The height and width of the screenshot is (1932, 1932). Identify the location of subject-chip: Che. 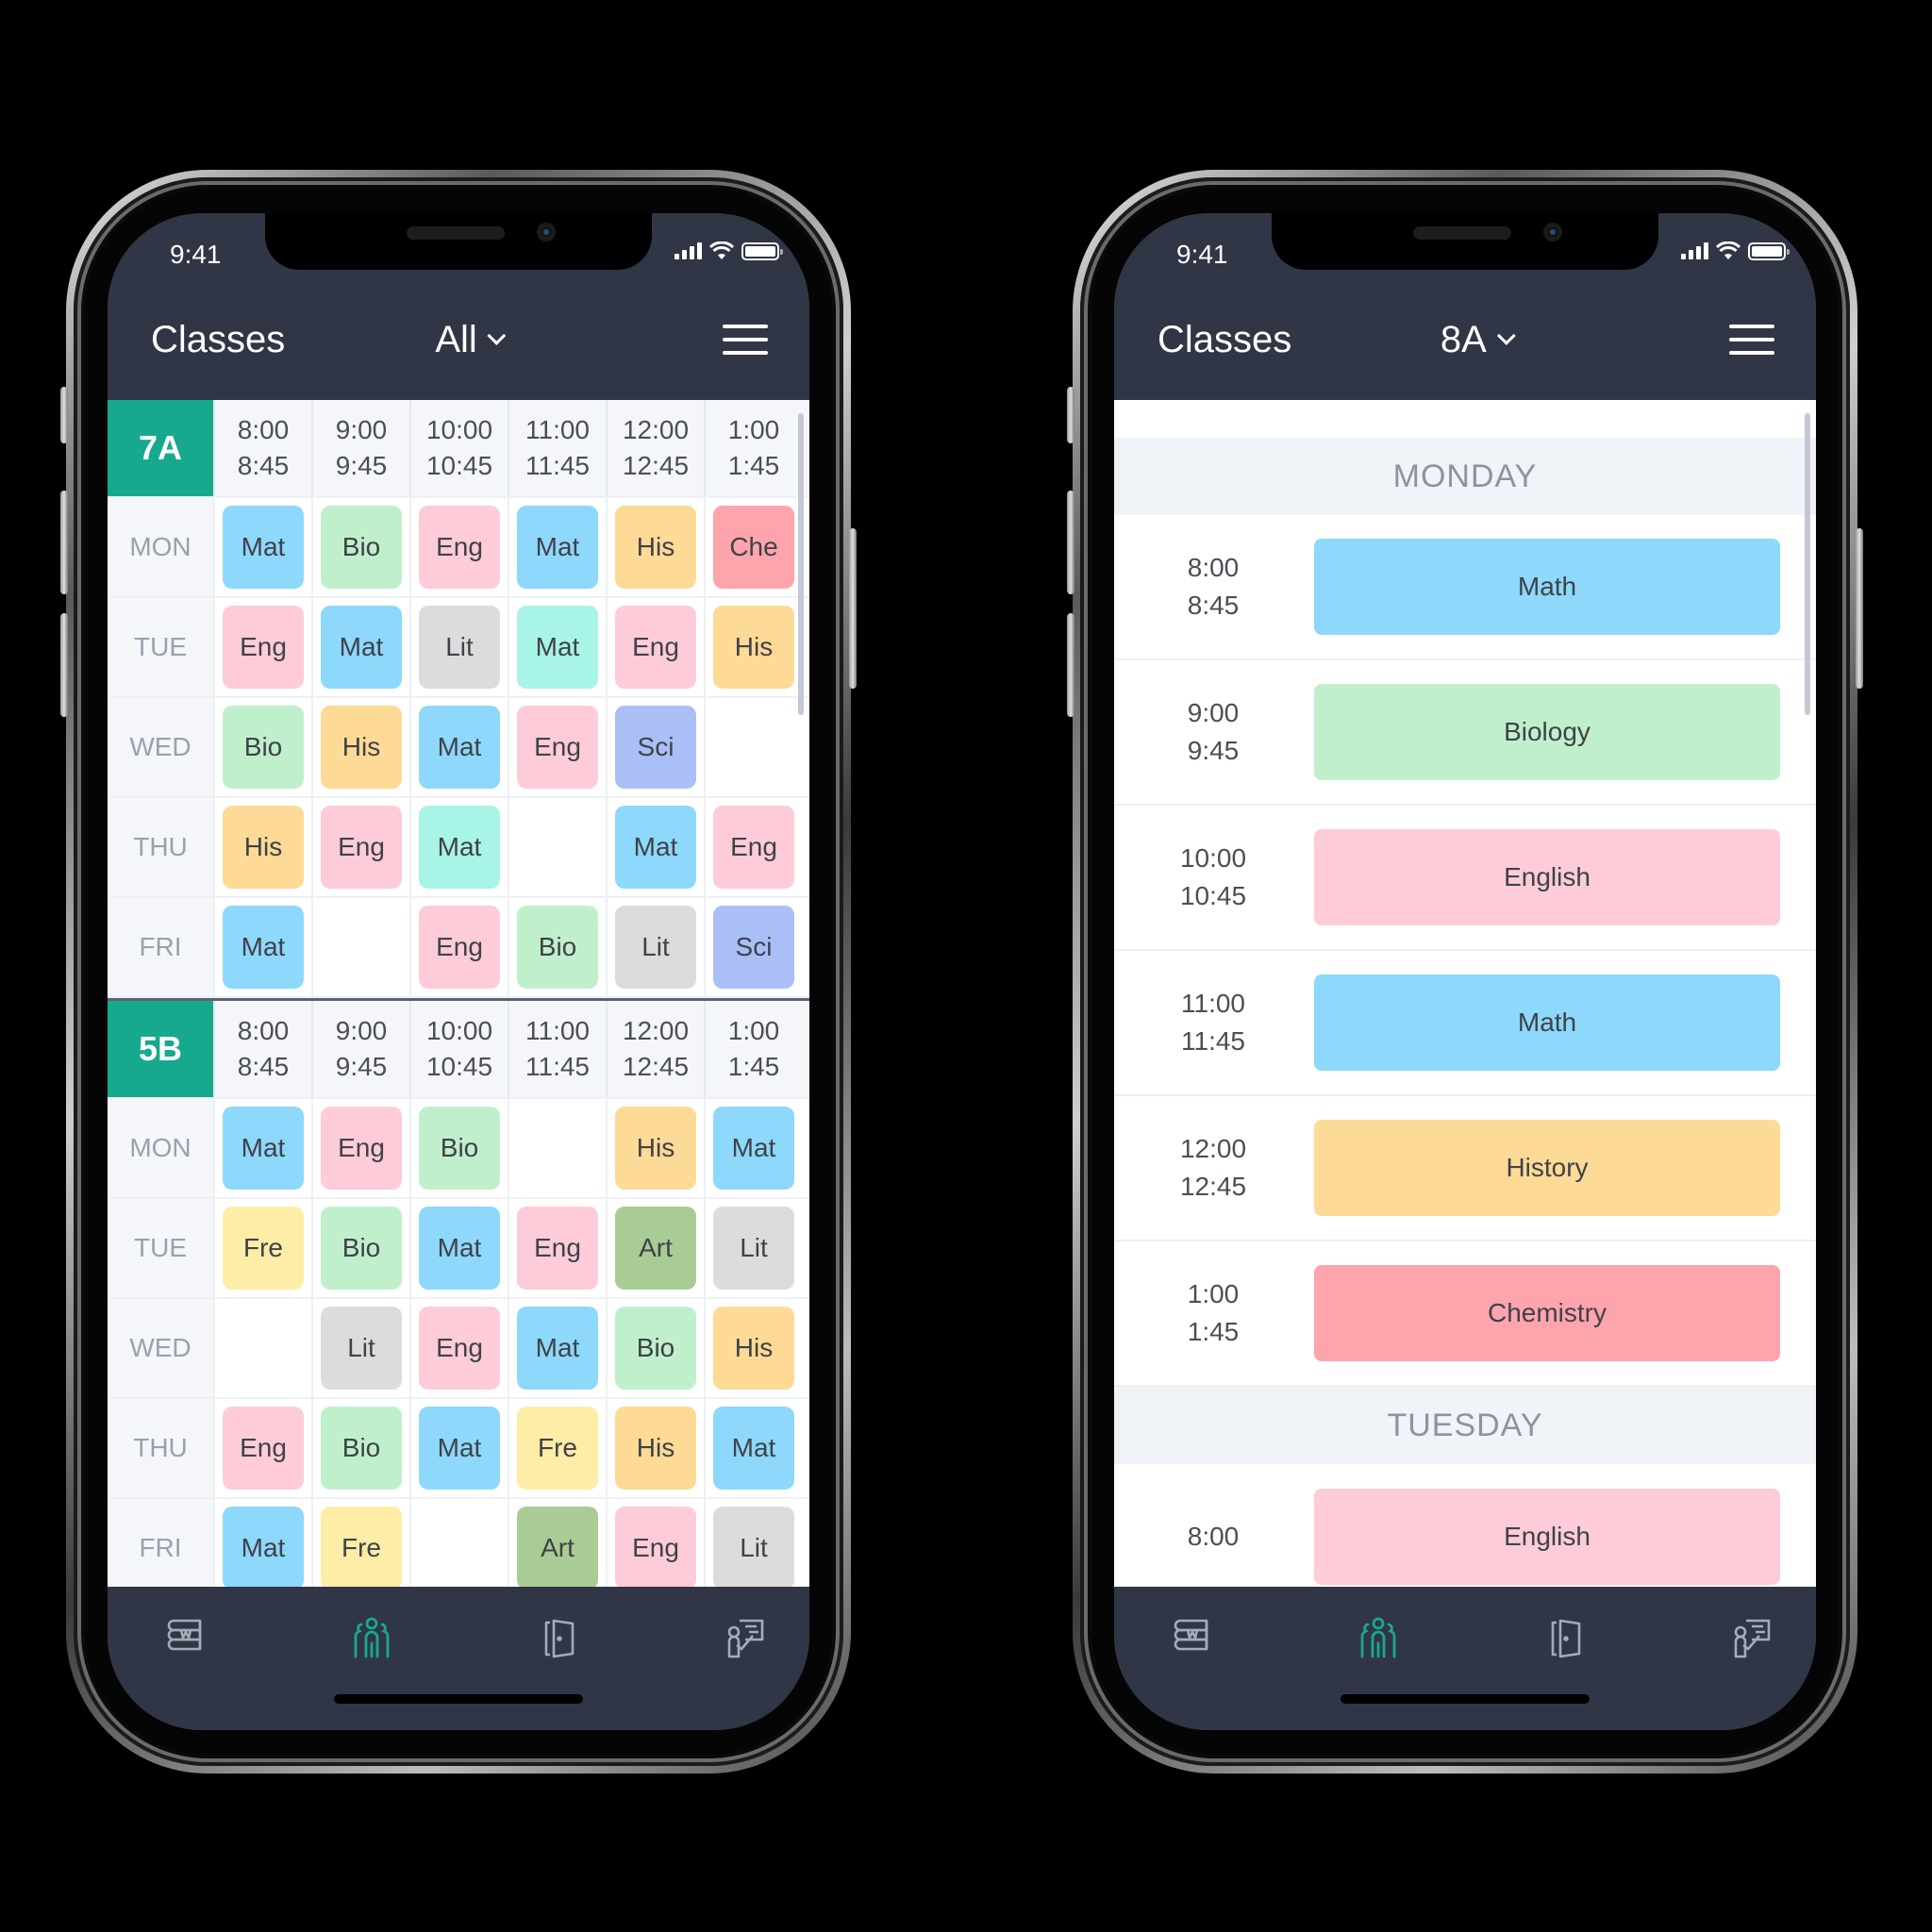
(753, 547).